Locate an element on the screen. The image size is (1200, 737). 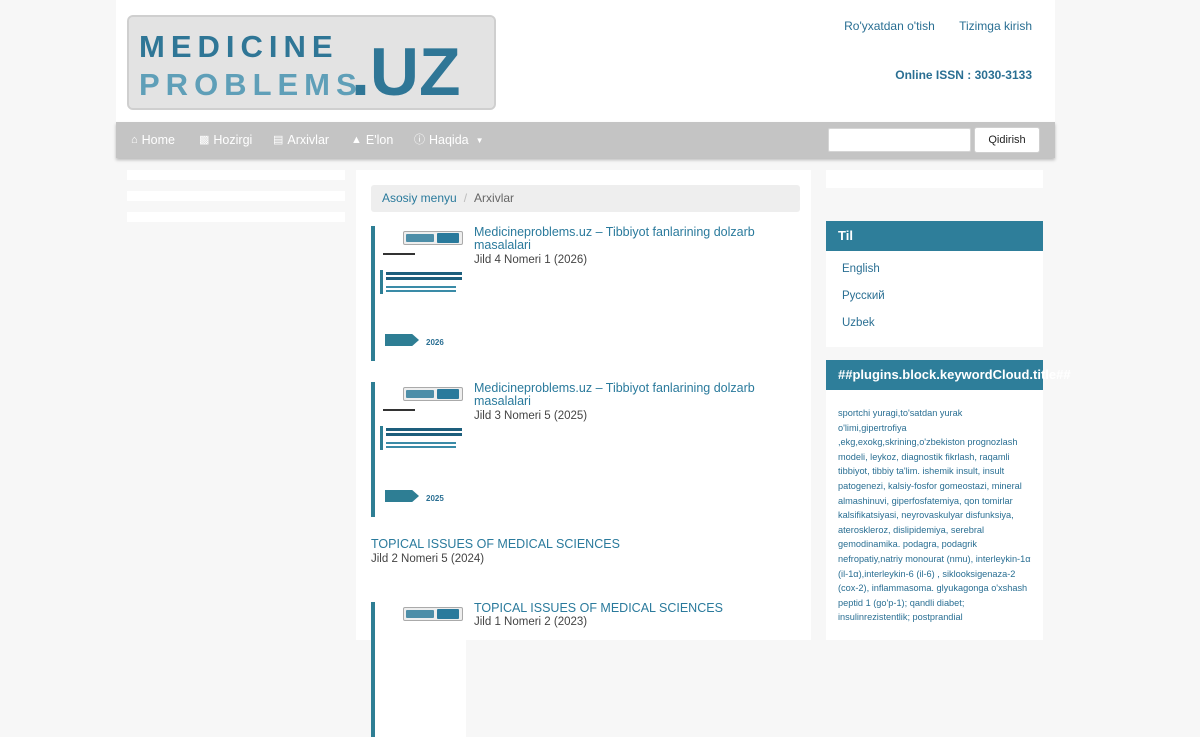
user-links: Ro'yxatdan o'tish Tizimga kirish is located at coordinates (927, 26).